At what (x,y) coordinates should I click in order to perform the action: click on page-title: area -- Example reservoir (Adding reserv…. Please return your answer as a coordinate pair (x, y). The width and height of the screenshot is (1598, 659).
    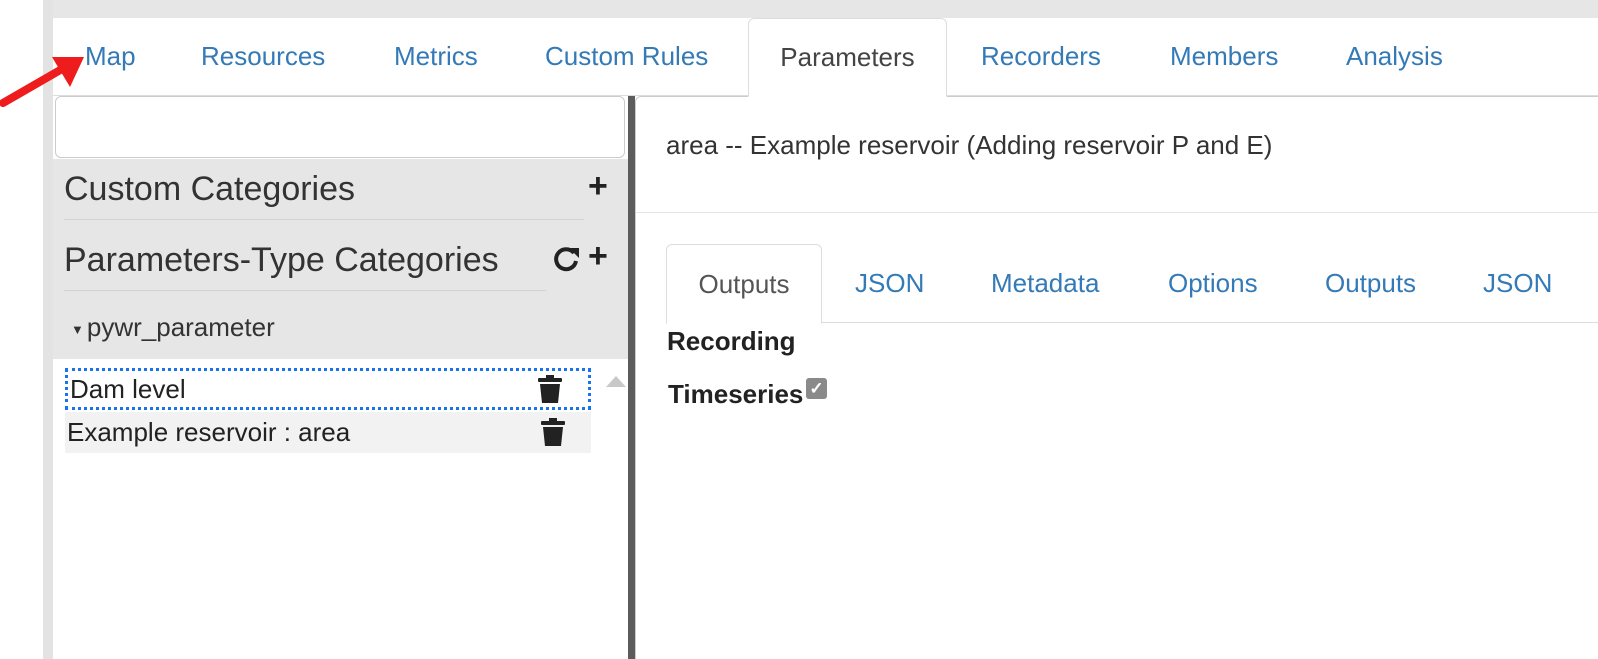
    Looking at the image, I should click on (969, 145).